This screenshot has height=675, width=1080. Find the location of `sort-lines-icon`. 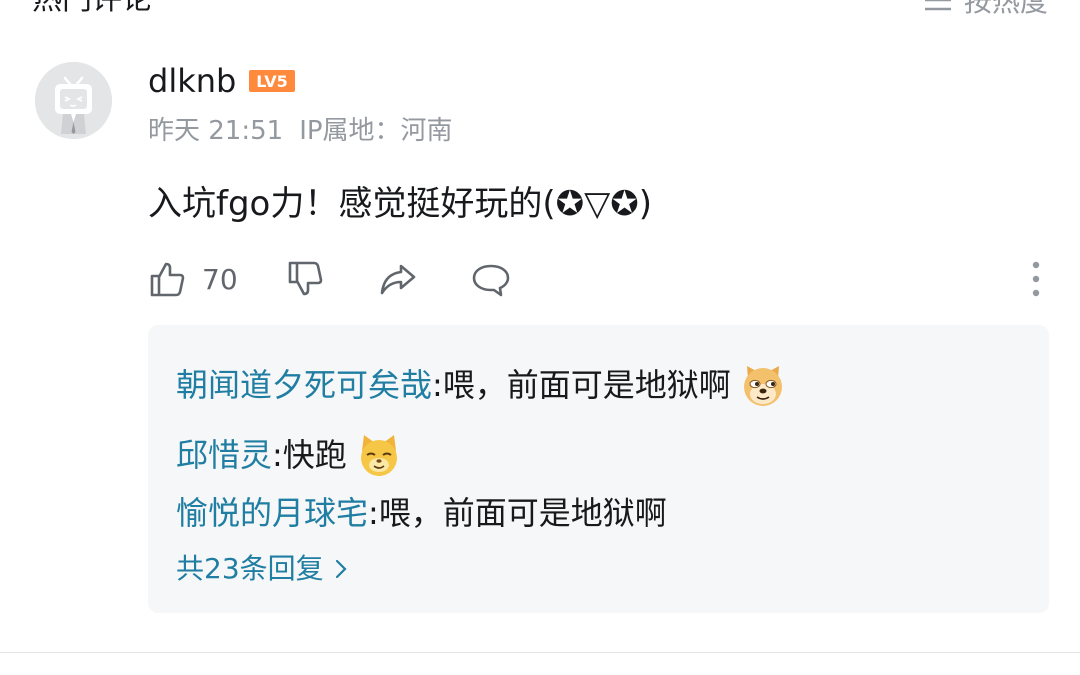

sort-lines-icon is located at coordinates (937, 5).